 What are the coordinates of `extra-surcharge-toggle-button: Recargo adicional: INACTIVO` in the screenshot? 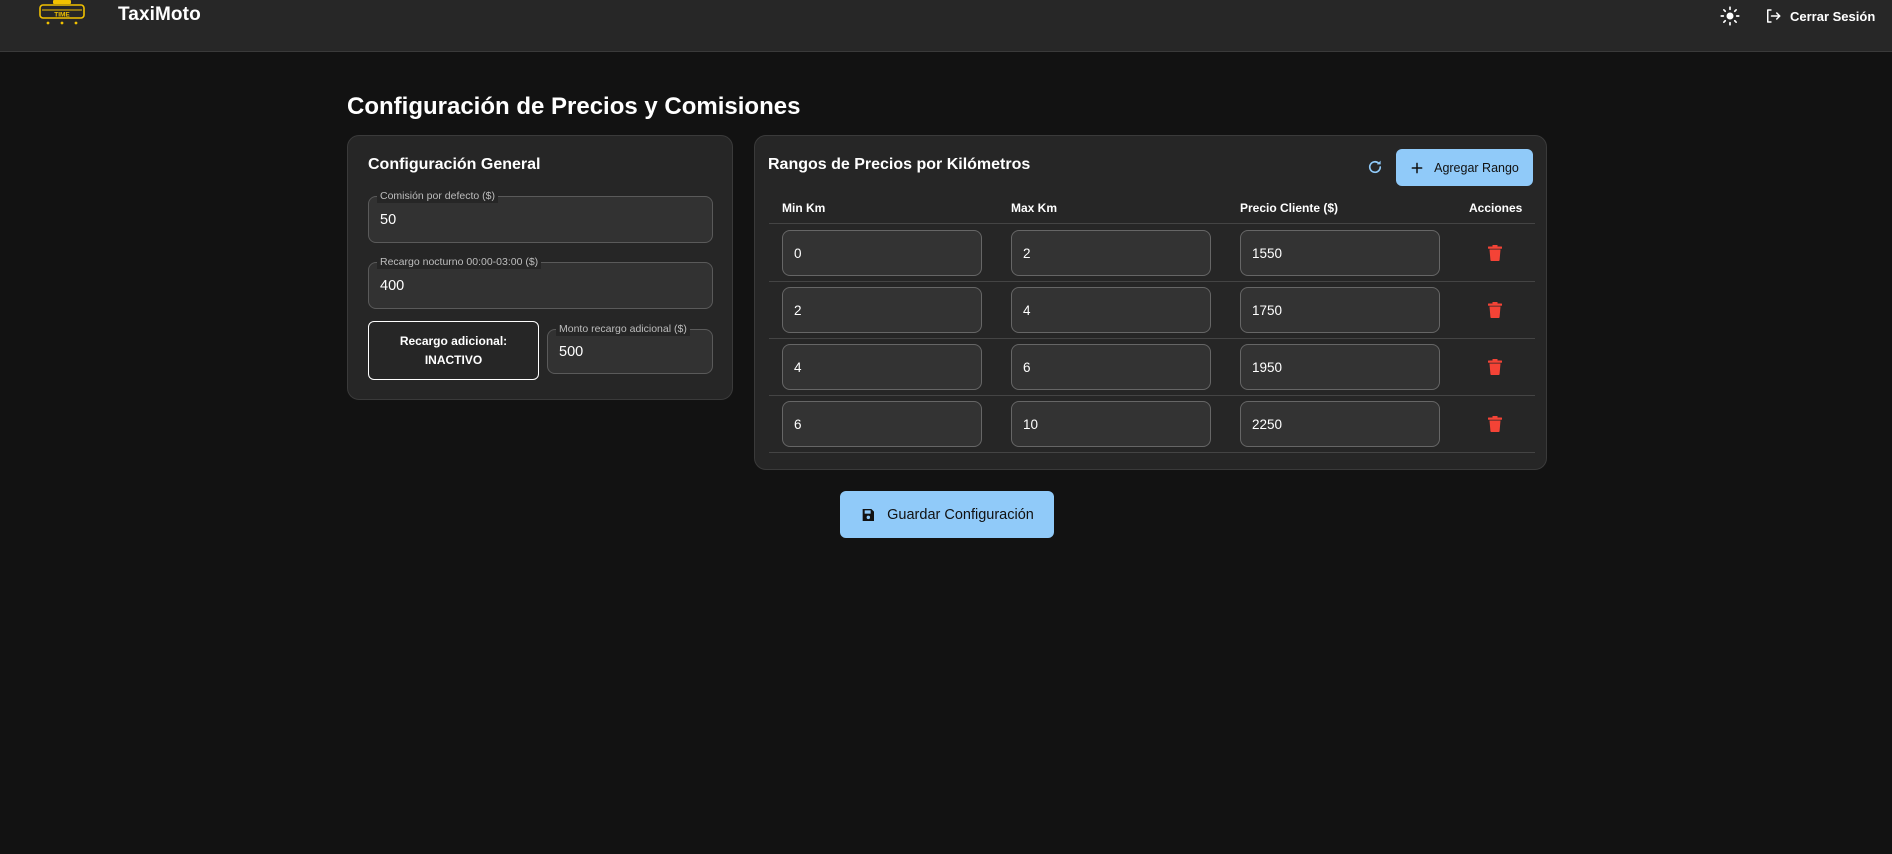 It's located at (453, 350).